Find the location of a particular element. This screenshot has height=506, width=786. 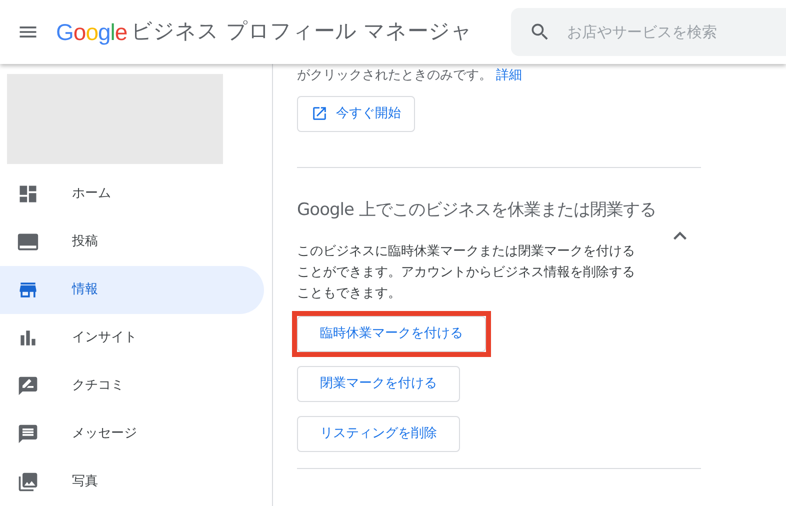

action-button: 臨時休業マークを付ける is located at coordinates (391, 334).